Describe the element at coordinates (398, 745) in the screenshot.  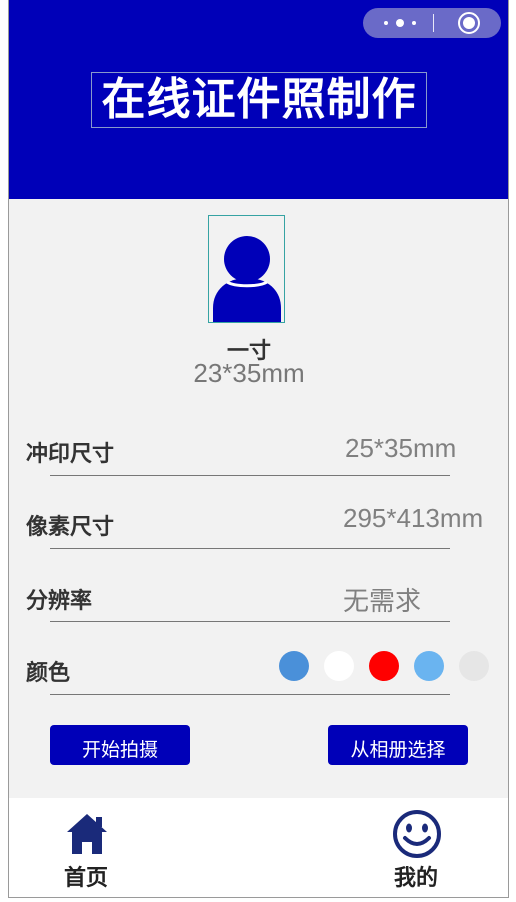
I see `choose-from-album-button: 从相册选择` at that location.